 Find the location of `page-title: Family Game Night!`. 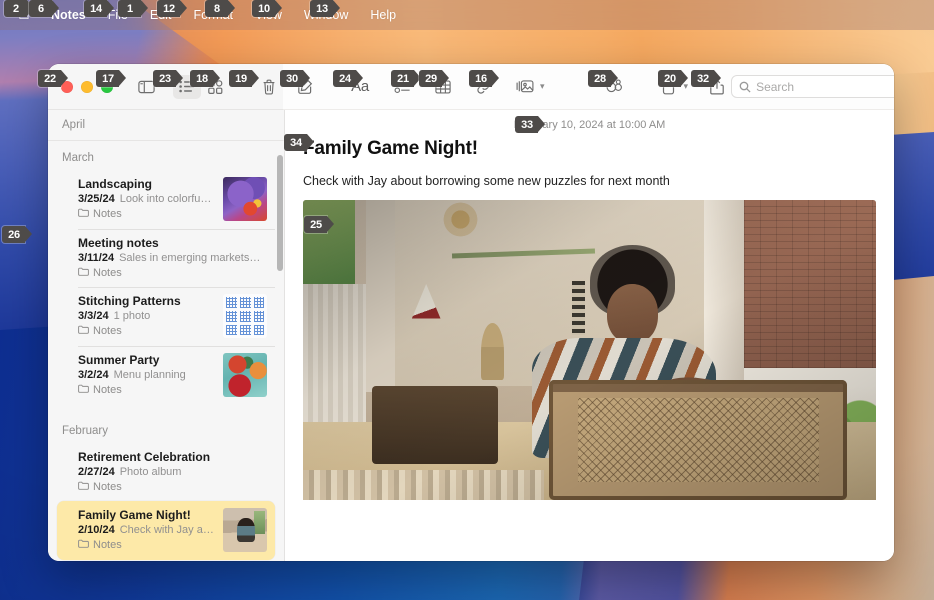

page-title: Family Game Night! is located at coordinates (589, 149).